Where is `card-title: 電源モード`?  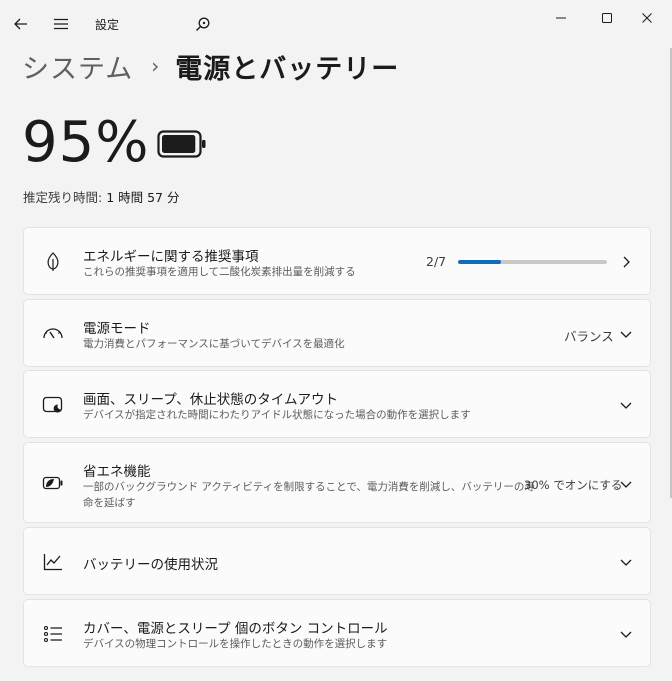
card-title: 電源モード is located at coordinates (117, 329).